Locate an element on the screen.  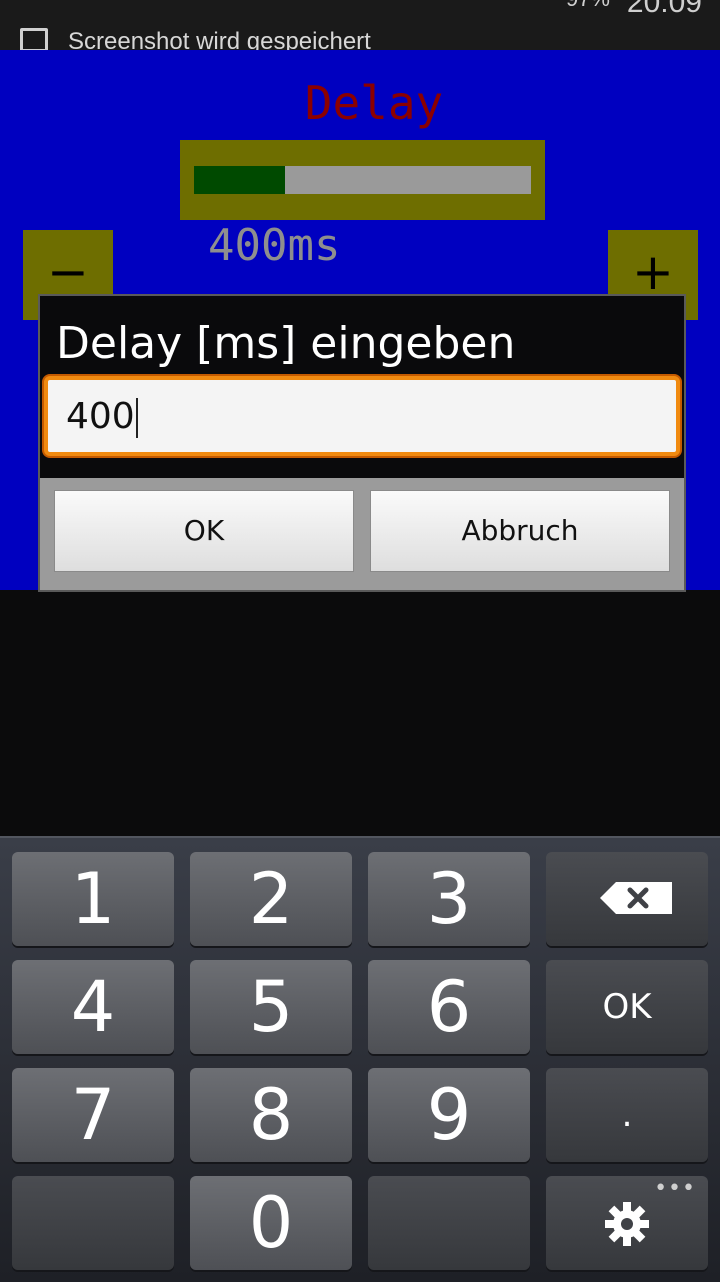
key-label: OK is located at coordinates (627, 1007).